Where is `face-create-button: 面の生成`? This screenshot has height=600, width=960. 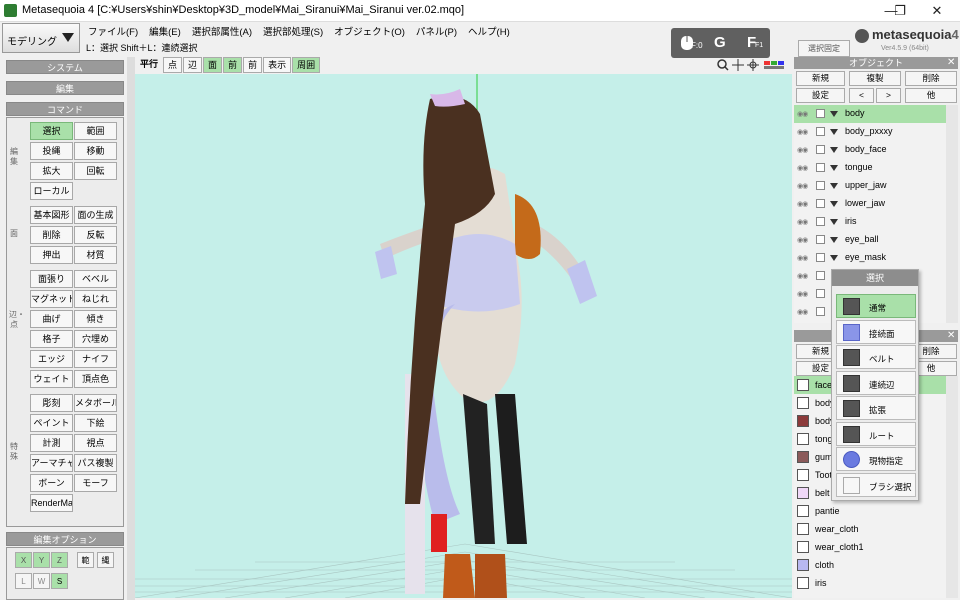
face-create-button: 面の生成 is located at coordinates (95, 215).